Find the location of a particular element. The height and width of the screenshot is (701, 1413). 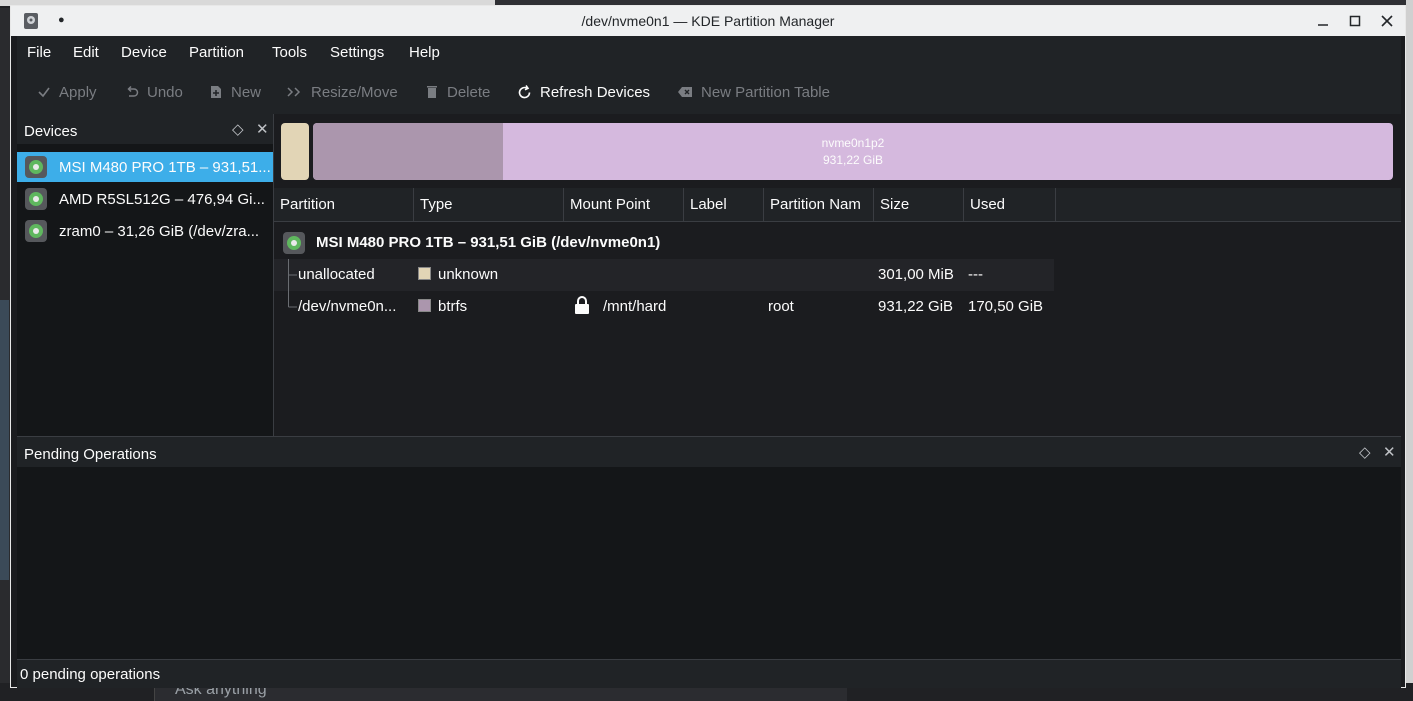

new-label: New is located at coordinates (246, 92).